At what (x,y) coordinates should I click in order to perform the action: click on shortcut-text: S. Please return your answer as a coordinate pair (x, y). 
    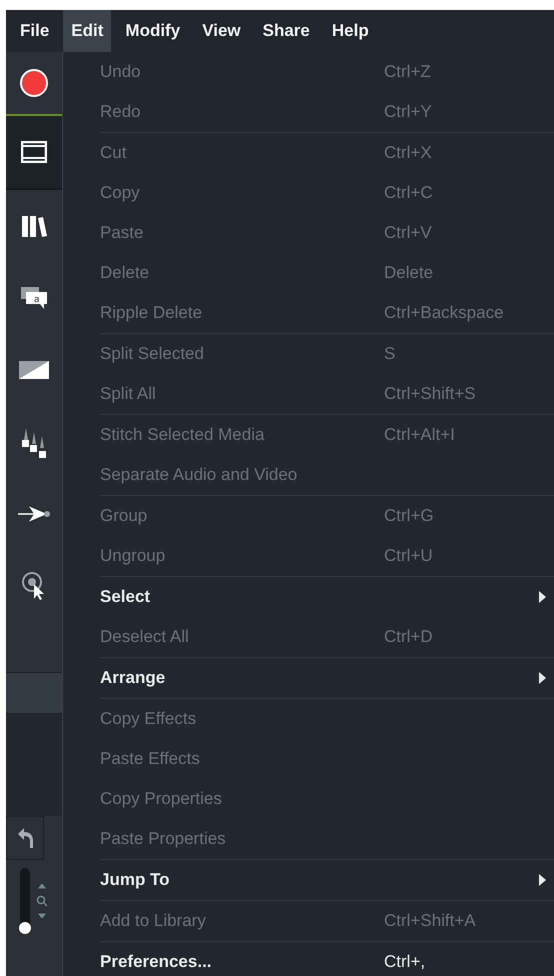
    Looking at the image, I should click on (390, 354).